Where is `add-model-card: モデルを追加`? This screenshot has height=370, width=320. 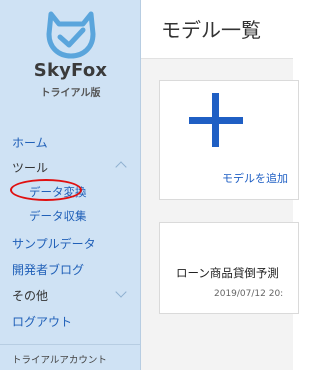 add-model-card: モデルを追加 is located at coordinates (229, 140).